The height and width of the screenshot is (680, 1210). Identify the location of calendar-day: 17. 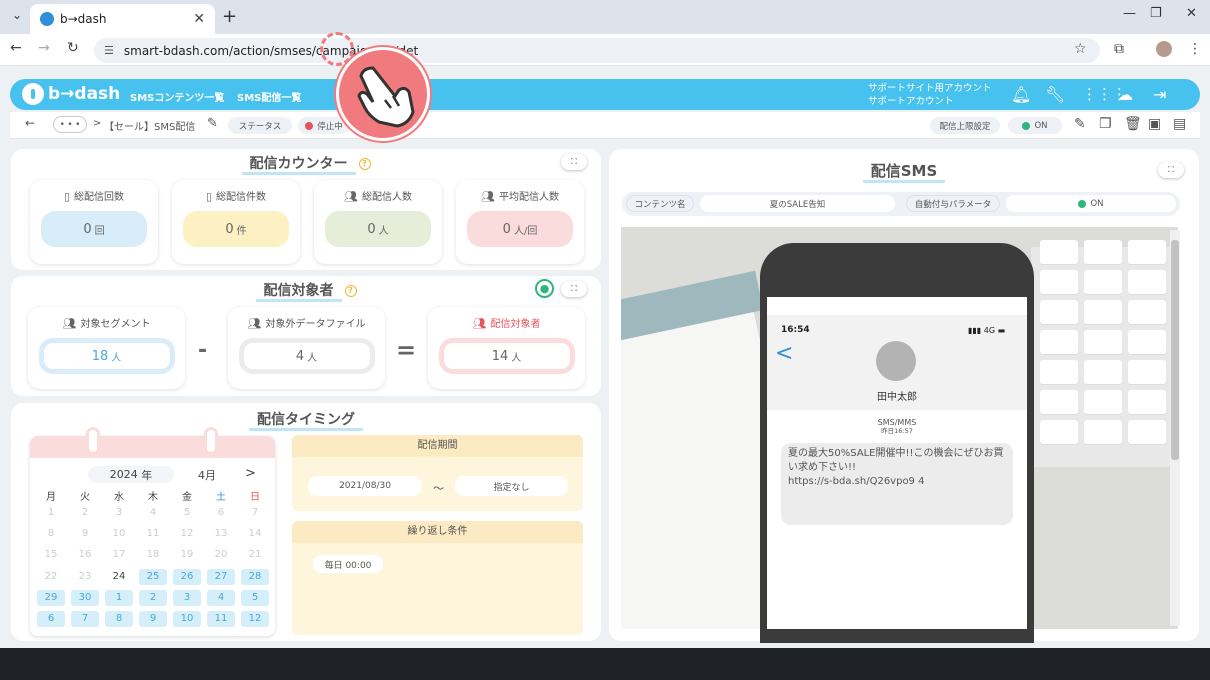
(119, 555).